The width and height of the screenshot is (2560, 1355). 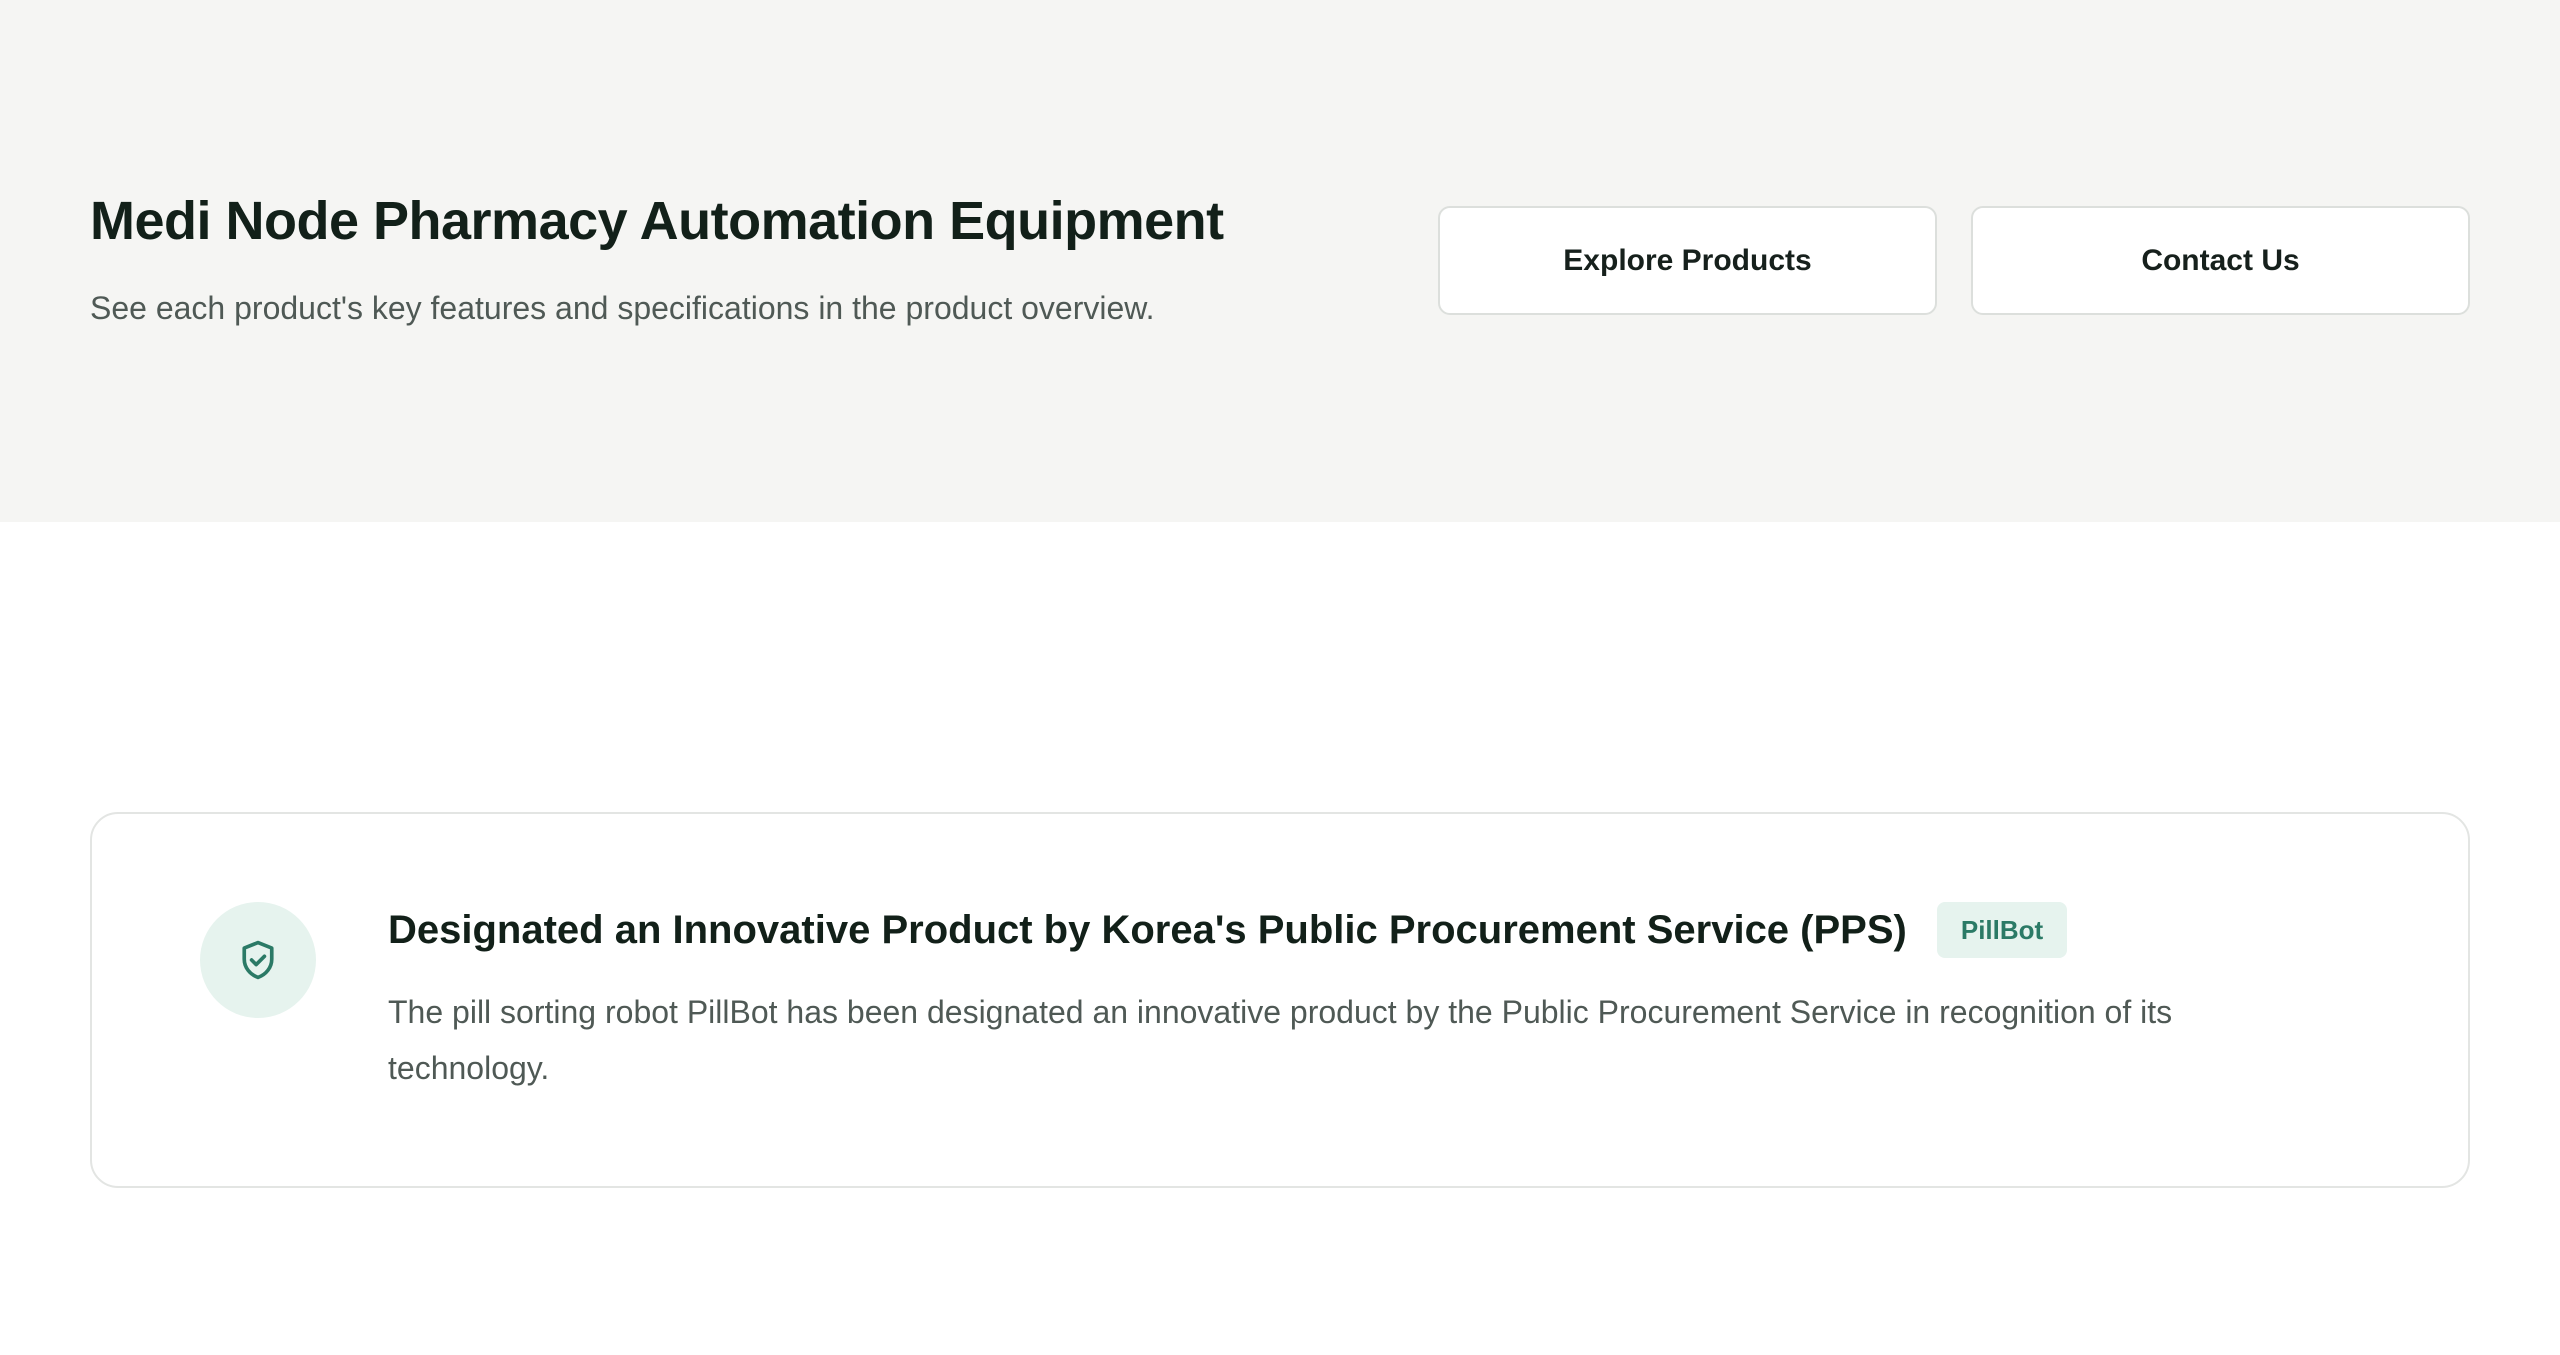 What do you see at coordinates (1687, 260) in the screenshot?
I see `explore-products-button: Explore Products` at bounding box center [1687, 260].